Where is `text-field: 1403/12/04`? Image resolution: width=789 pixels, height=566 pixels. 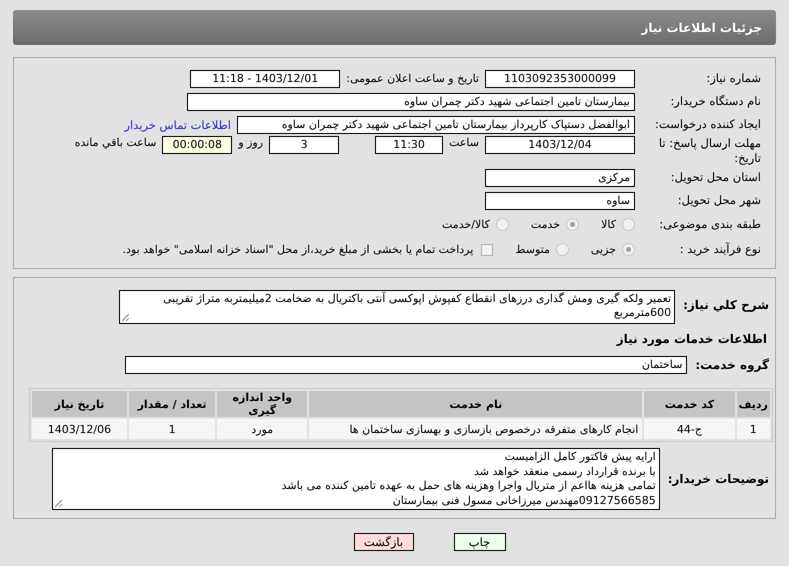
text-field: 1403/12/04 is located at coordinates (560, 145).